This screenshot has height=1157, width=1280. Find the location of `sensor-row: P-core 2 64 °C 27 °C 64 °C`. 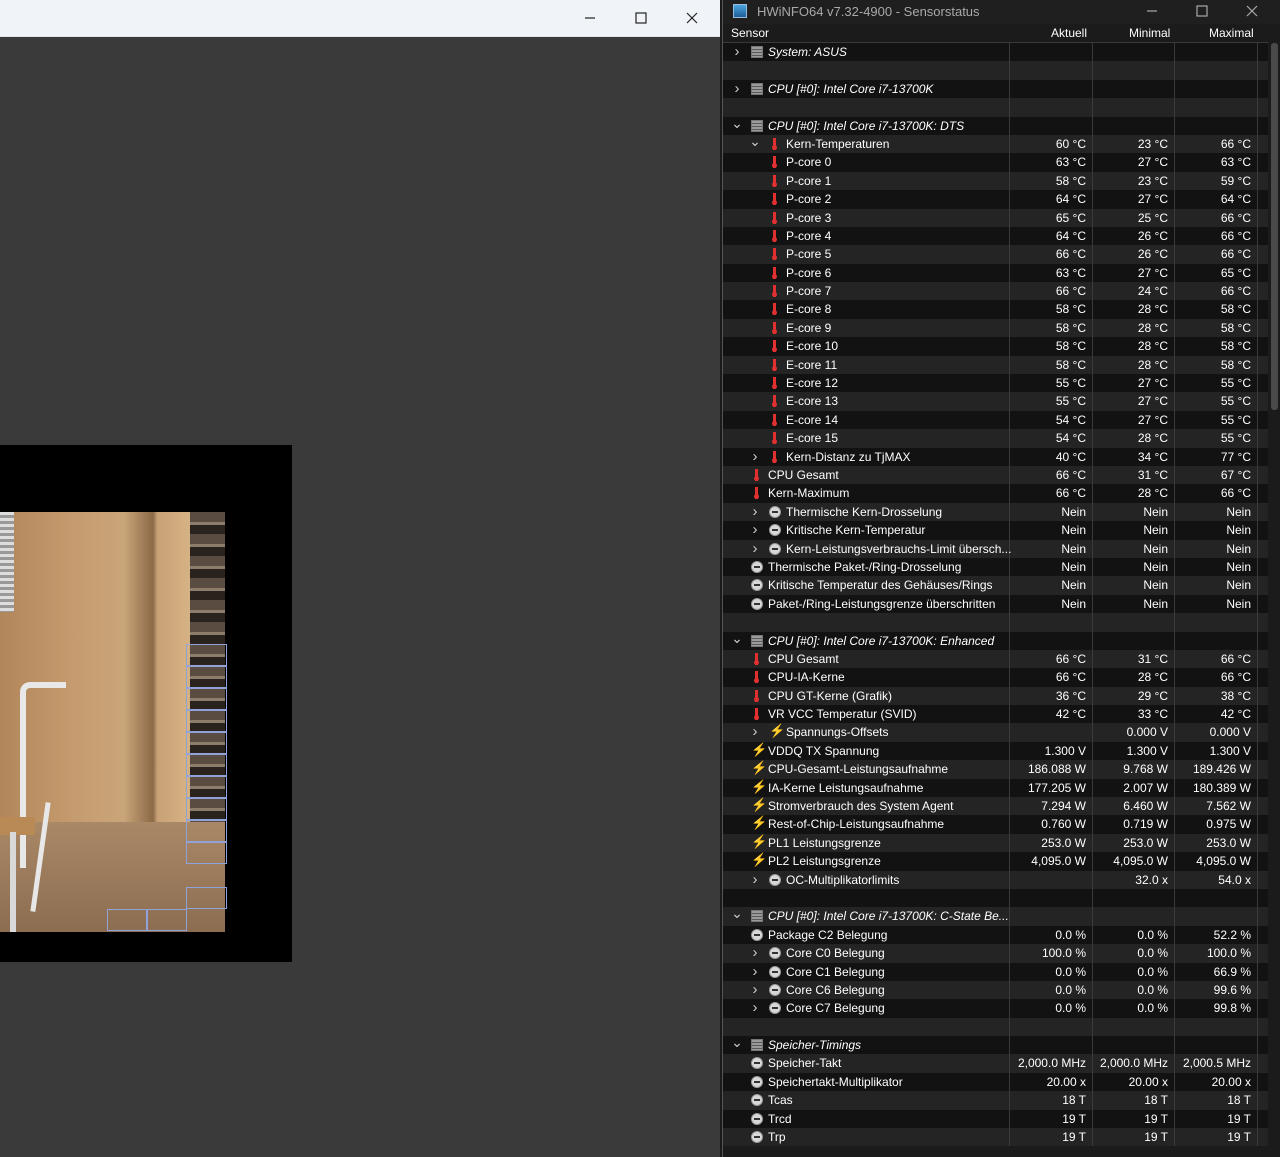

sensor-row: P-core 2 64 °C 27 °C 64 °C is located at coordinates (995, 199).